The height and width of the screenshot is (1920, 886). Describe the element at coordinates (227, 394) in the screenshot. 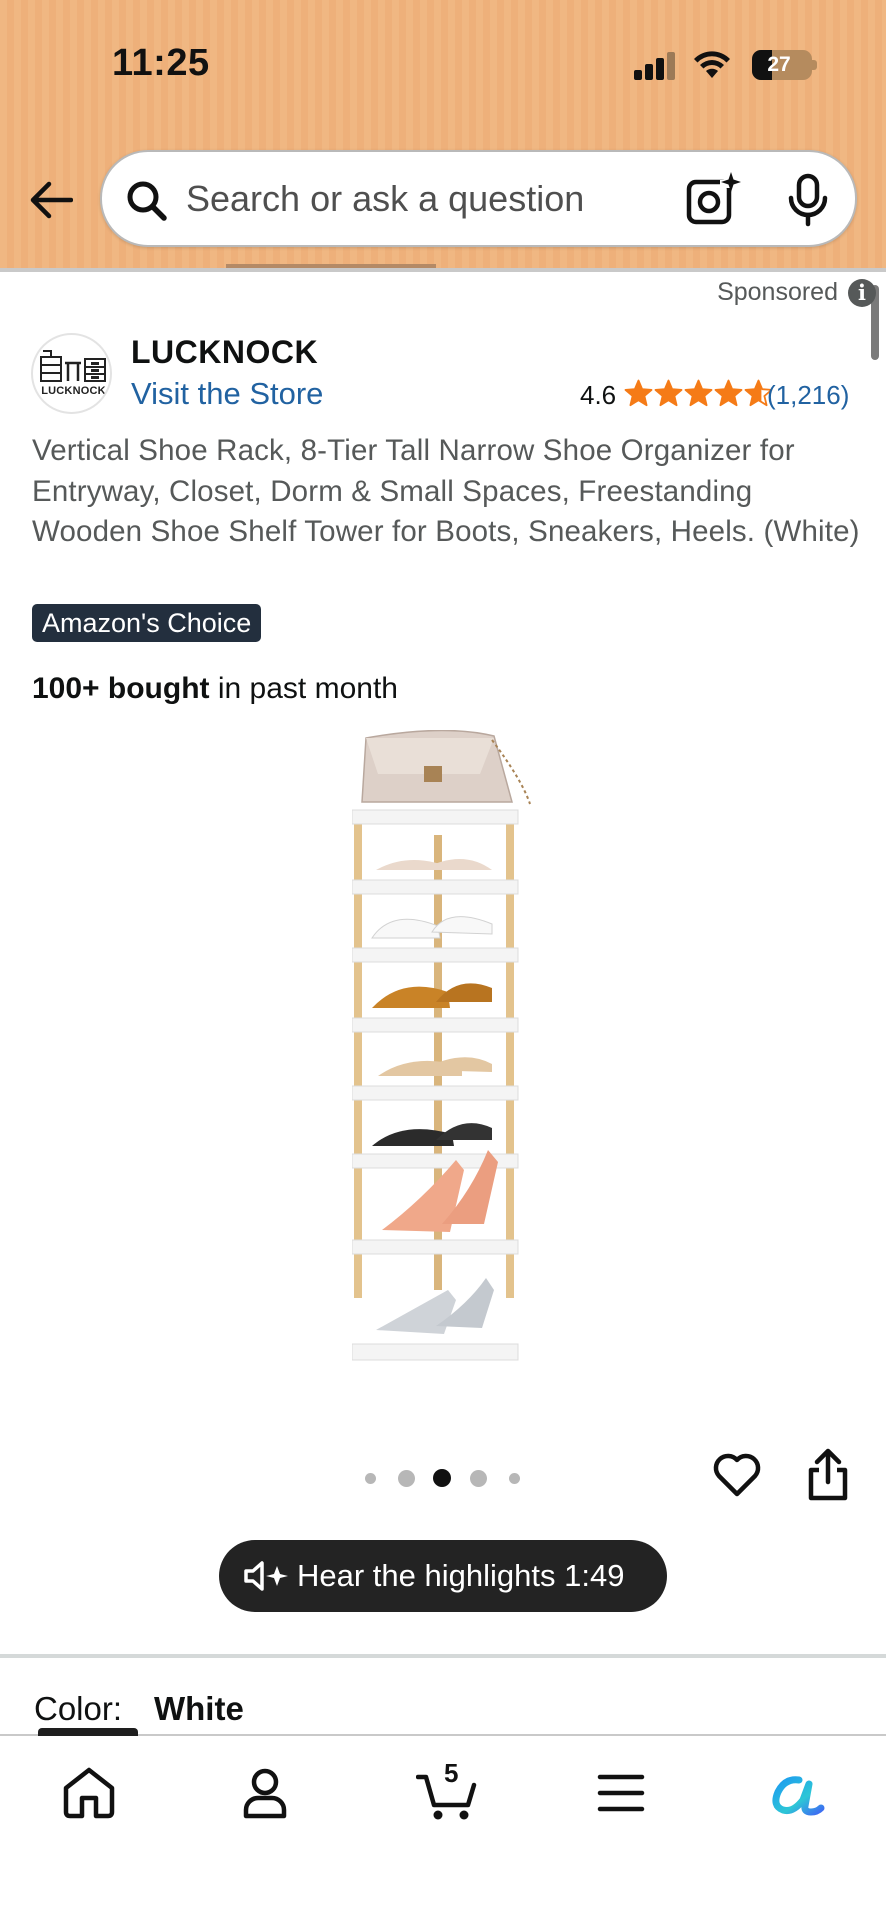

I see `visit-store-link: Visit the Store` at that location.